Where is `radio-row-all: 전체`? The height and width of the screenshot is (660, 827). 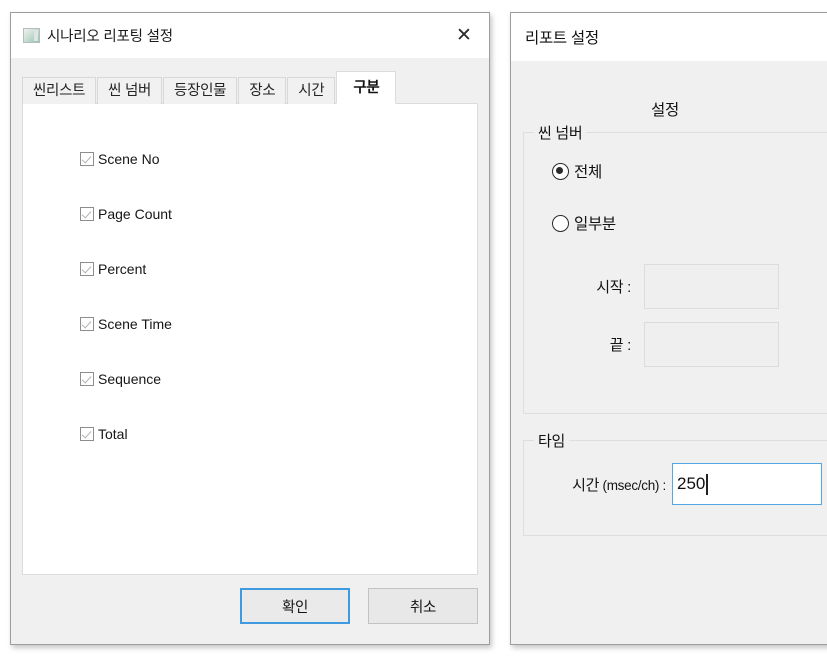 radio-row-all: 전체 is located at coordinates (689, 171).